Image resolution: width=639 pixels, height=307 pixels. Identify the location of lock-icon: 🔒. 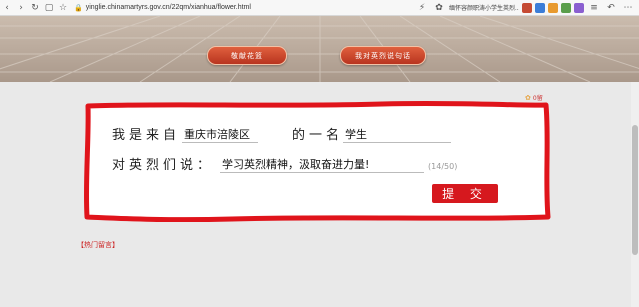
(78, 8).